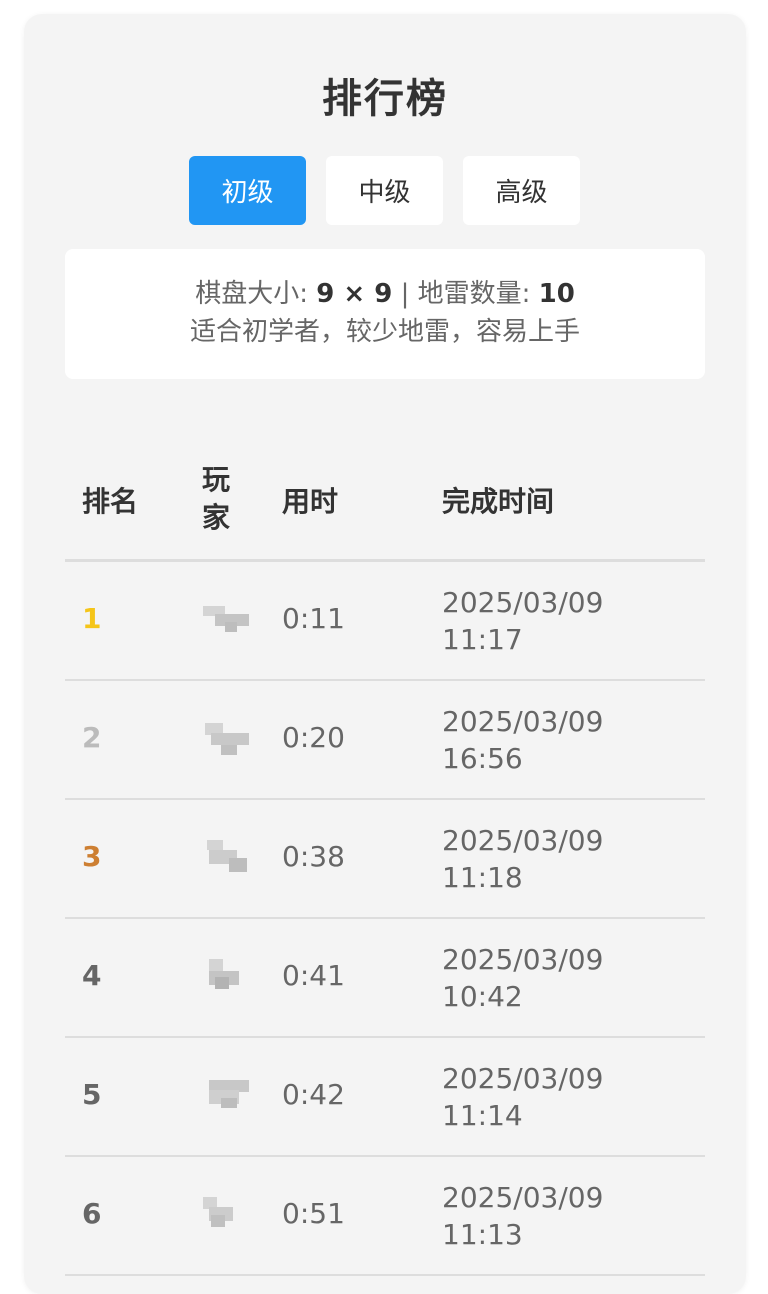 The width and height of the screenshot is (768, 1294). Describe the element at coordinates (310, 501) in the screenshot. I see `header-time: 用时` at that location.